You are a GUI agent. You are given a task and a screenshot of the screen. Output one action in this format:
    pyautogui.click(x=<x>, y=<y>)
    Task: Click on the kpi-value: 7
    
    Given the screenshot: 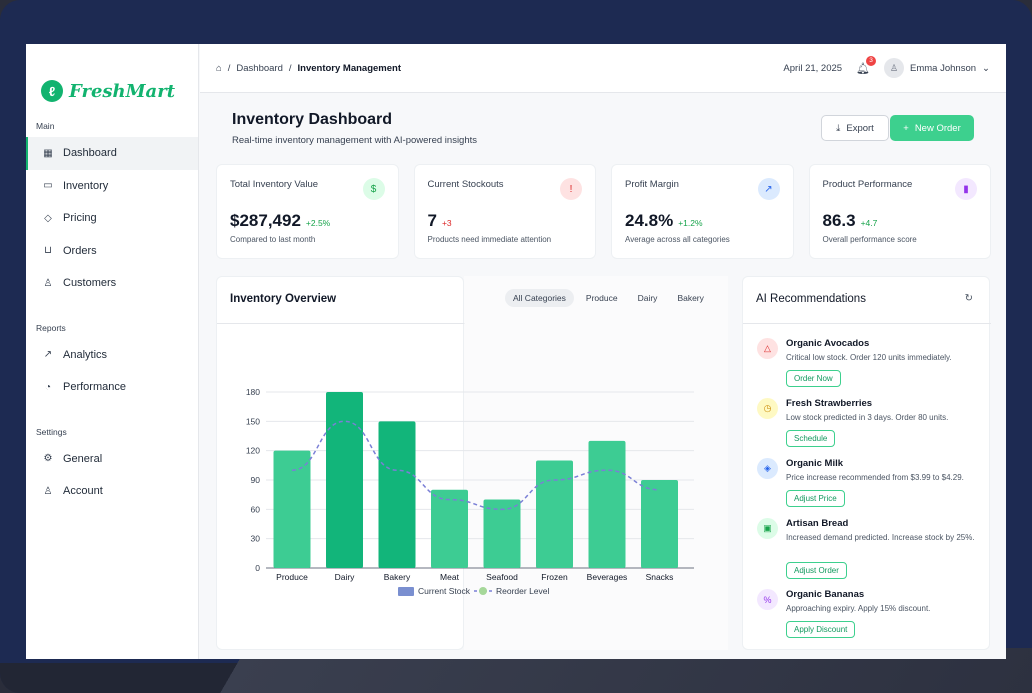 What is the action you would take?
    pyautogui.click(x=432, y=220)
    